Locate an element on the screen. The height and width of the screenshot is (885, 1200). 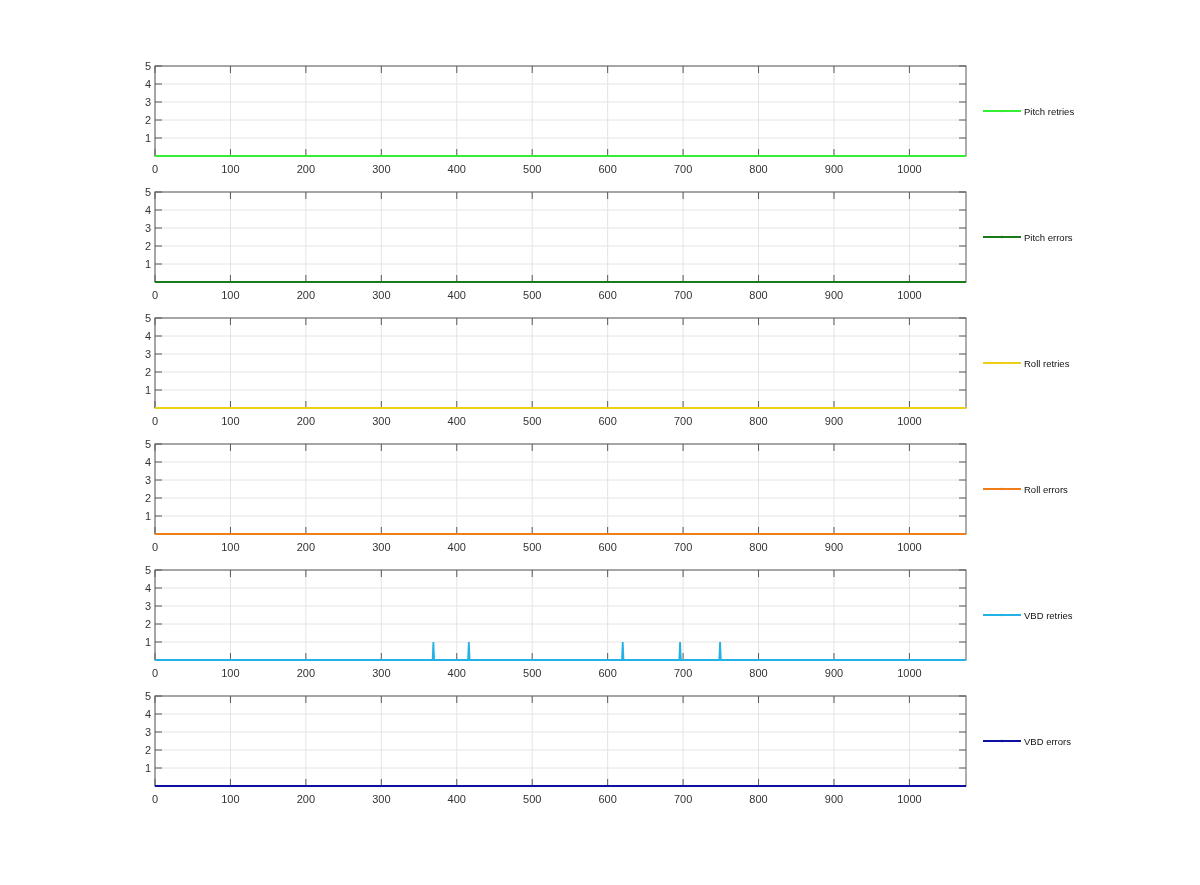
legend-label: Pitch errors is located at coordinates (1048, 237).